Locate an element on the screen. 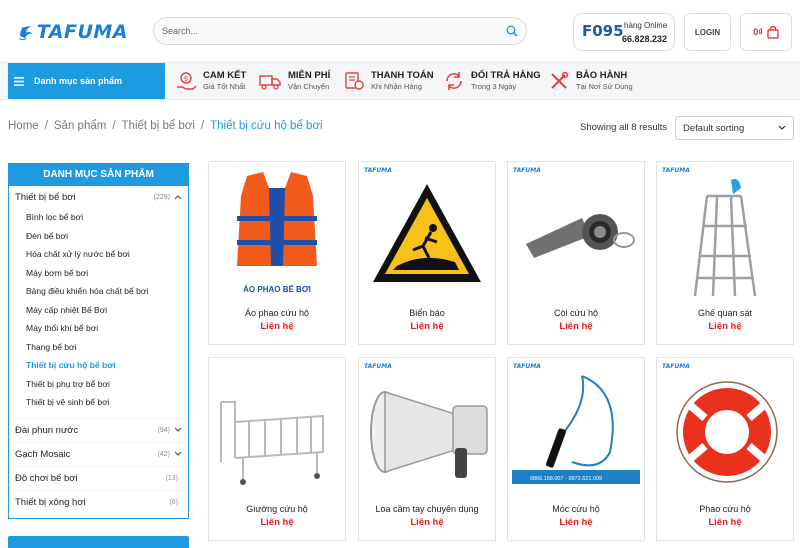  product-card: TAFUMA Phao cứu hộ Liên hệ is located at coordinates (725, 449).